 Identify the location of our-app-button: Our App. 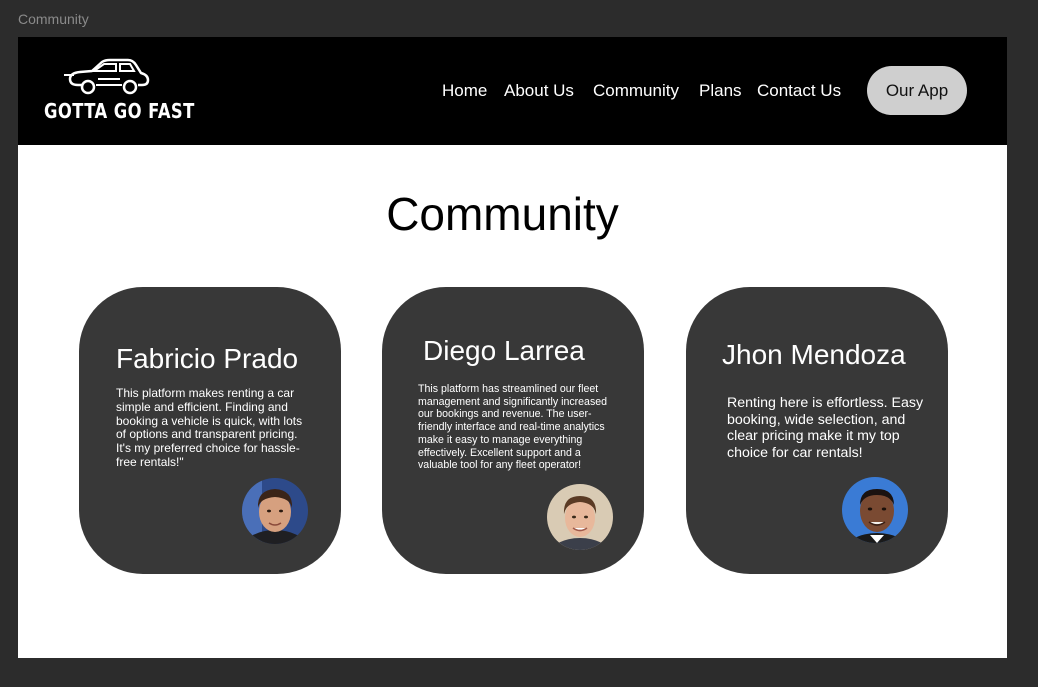
(917, 90).